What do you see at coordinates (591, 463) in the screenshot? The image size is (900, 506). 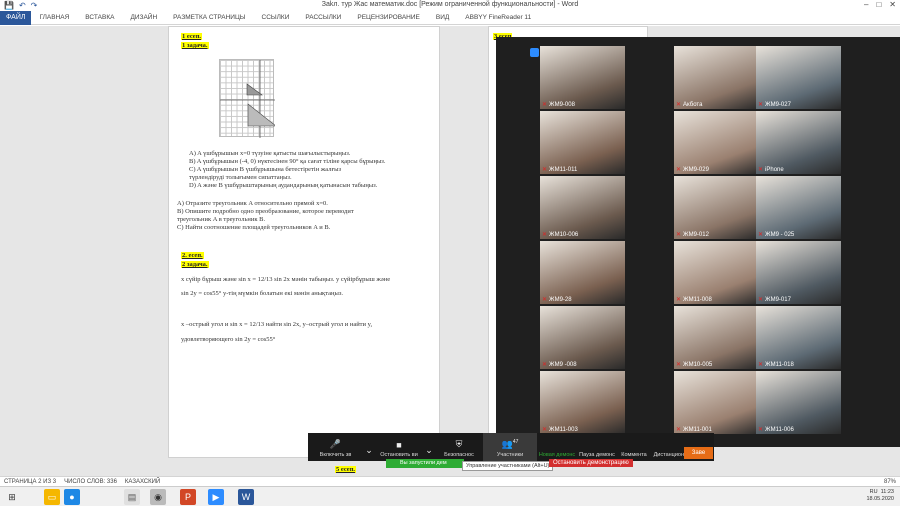 I see `stop-share-button: Остановить демонстрацию` at bounding box center [591, 463].